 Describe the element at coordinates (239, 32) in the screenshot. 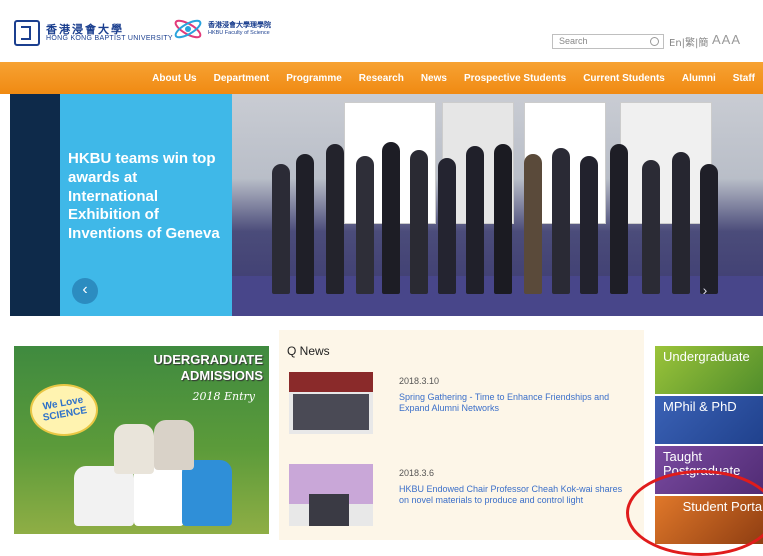

I see `sci-logo-en: HKBU Faculty of Science` at that location.